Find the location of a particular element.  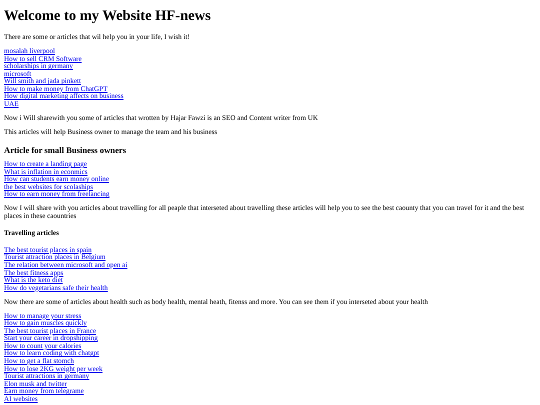

section-heading: Article for small Business owners is located at coordinates (66, 149).